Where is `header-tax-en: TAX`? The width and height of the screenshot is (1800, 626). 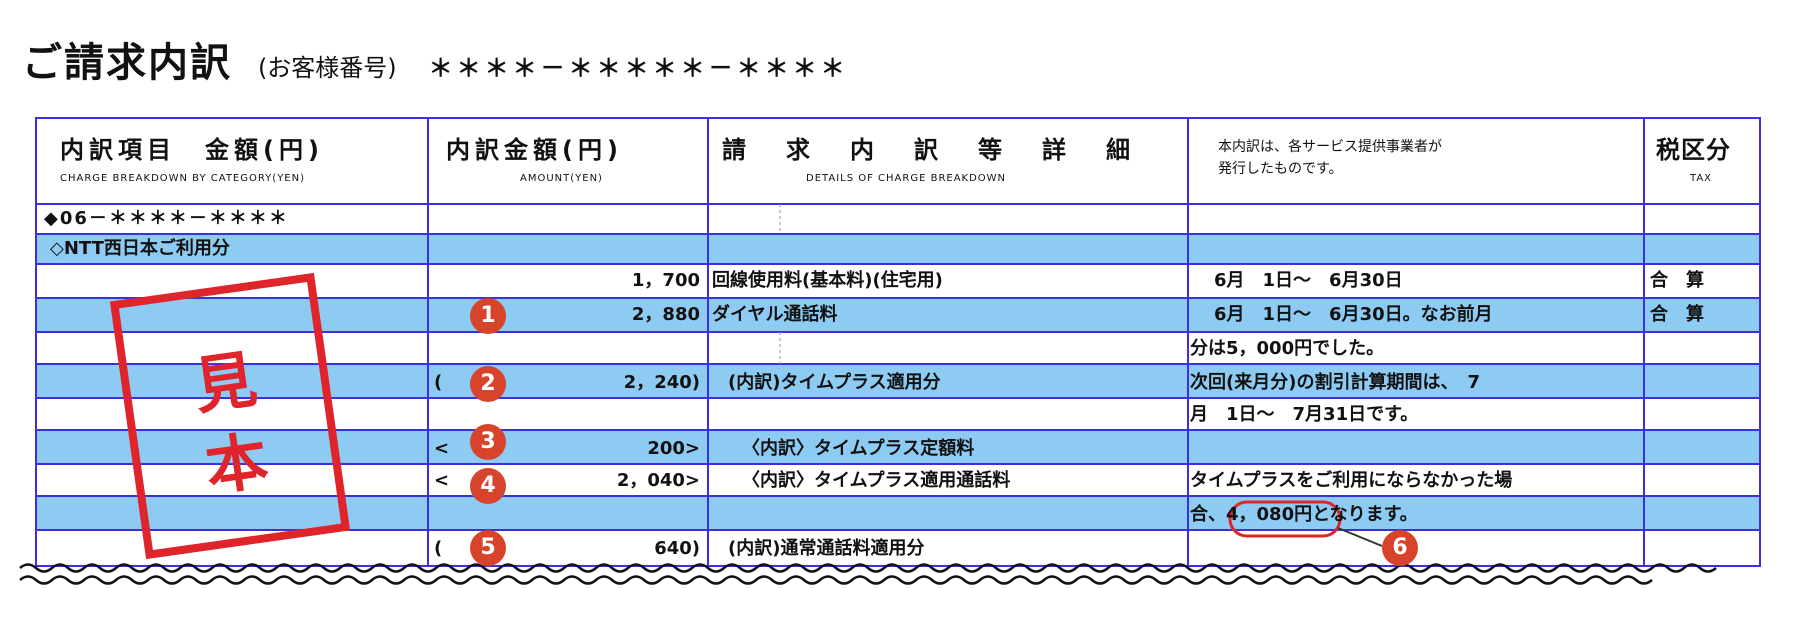
header-tax-en: TAX is located at coordinates (1701, 178).